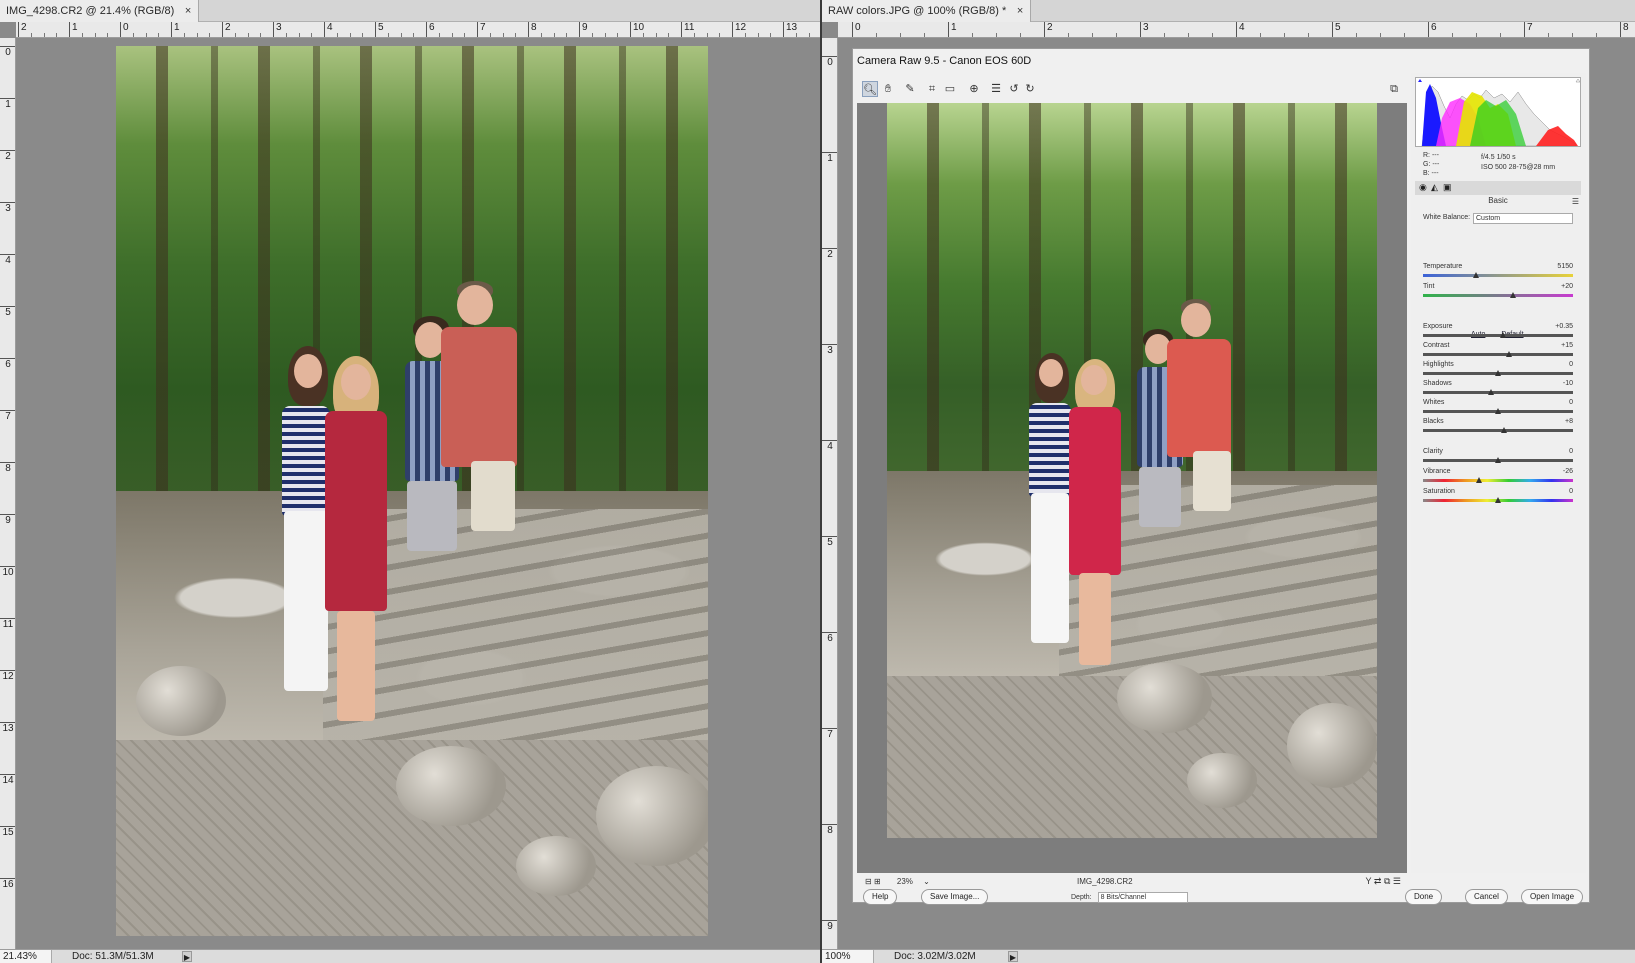 Image resolution: width=1635 pixels, height=963 pixels. What do you see at coordinates (830, 493) in the screenshot?
I see `right-vertical-ruler: 0 1 2 3 4 5 6 7 8 9` at bounding box center [830, 493].